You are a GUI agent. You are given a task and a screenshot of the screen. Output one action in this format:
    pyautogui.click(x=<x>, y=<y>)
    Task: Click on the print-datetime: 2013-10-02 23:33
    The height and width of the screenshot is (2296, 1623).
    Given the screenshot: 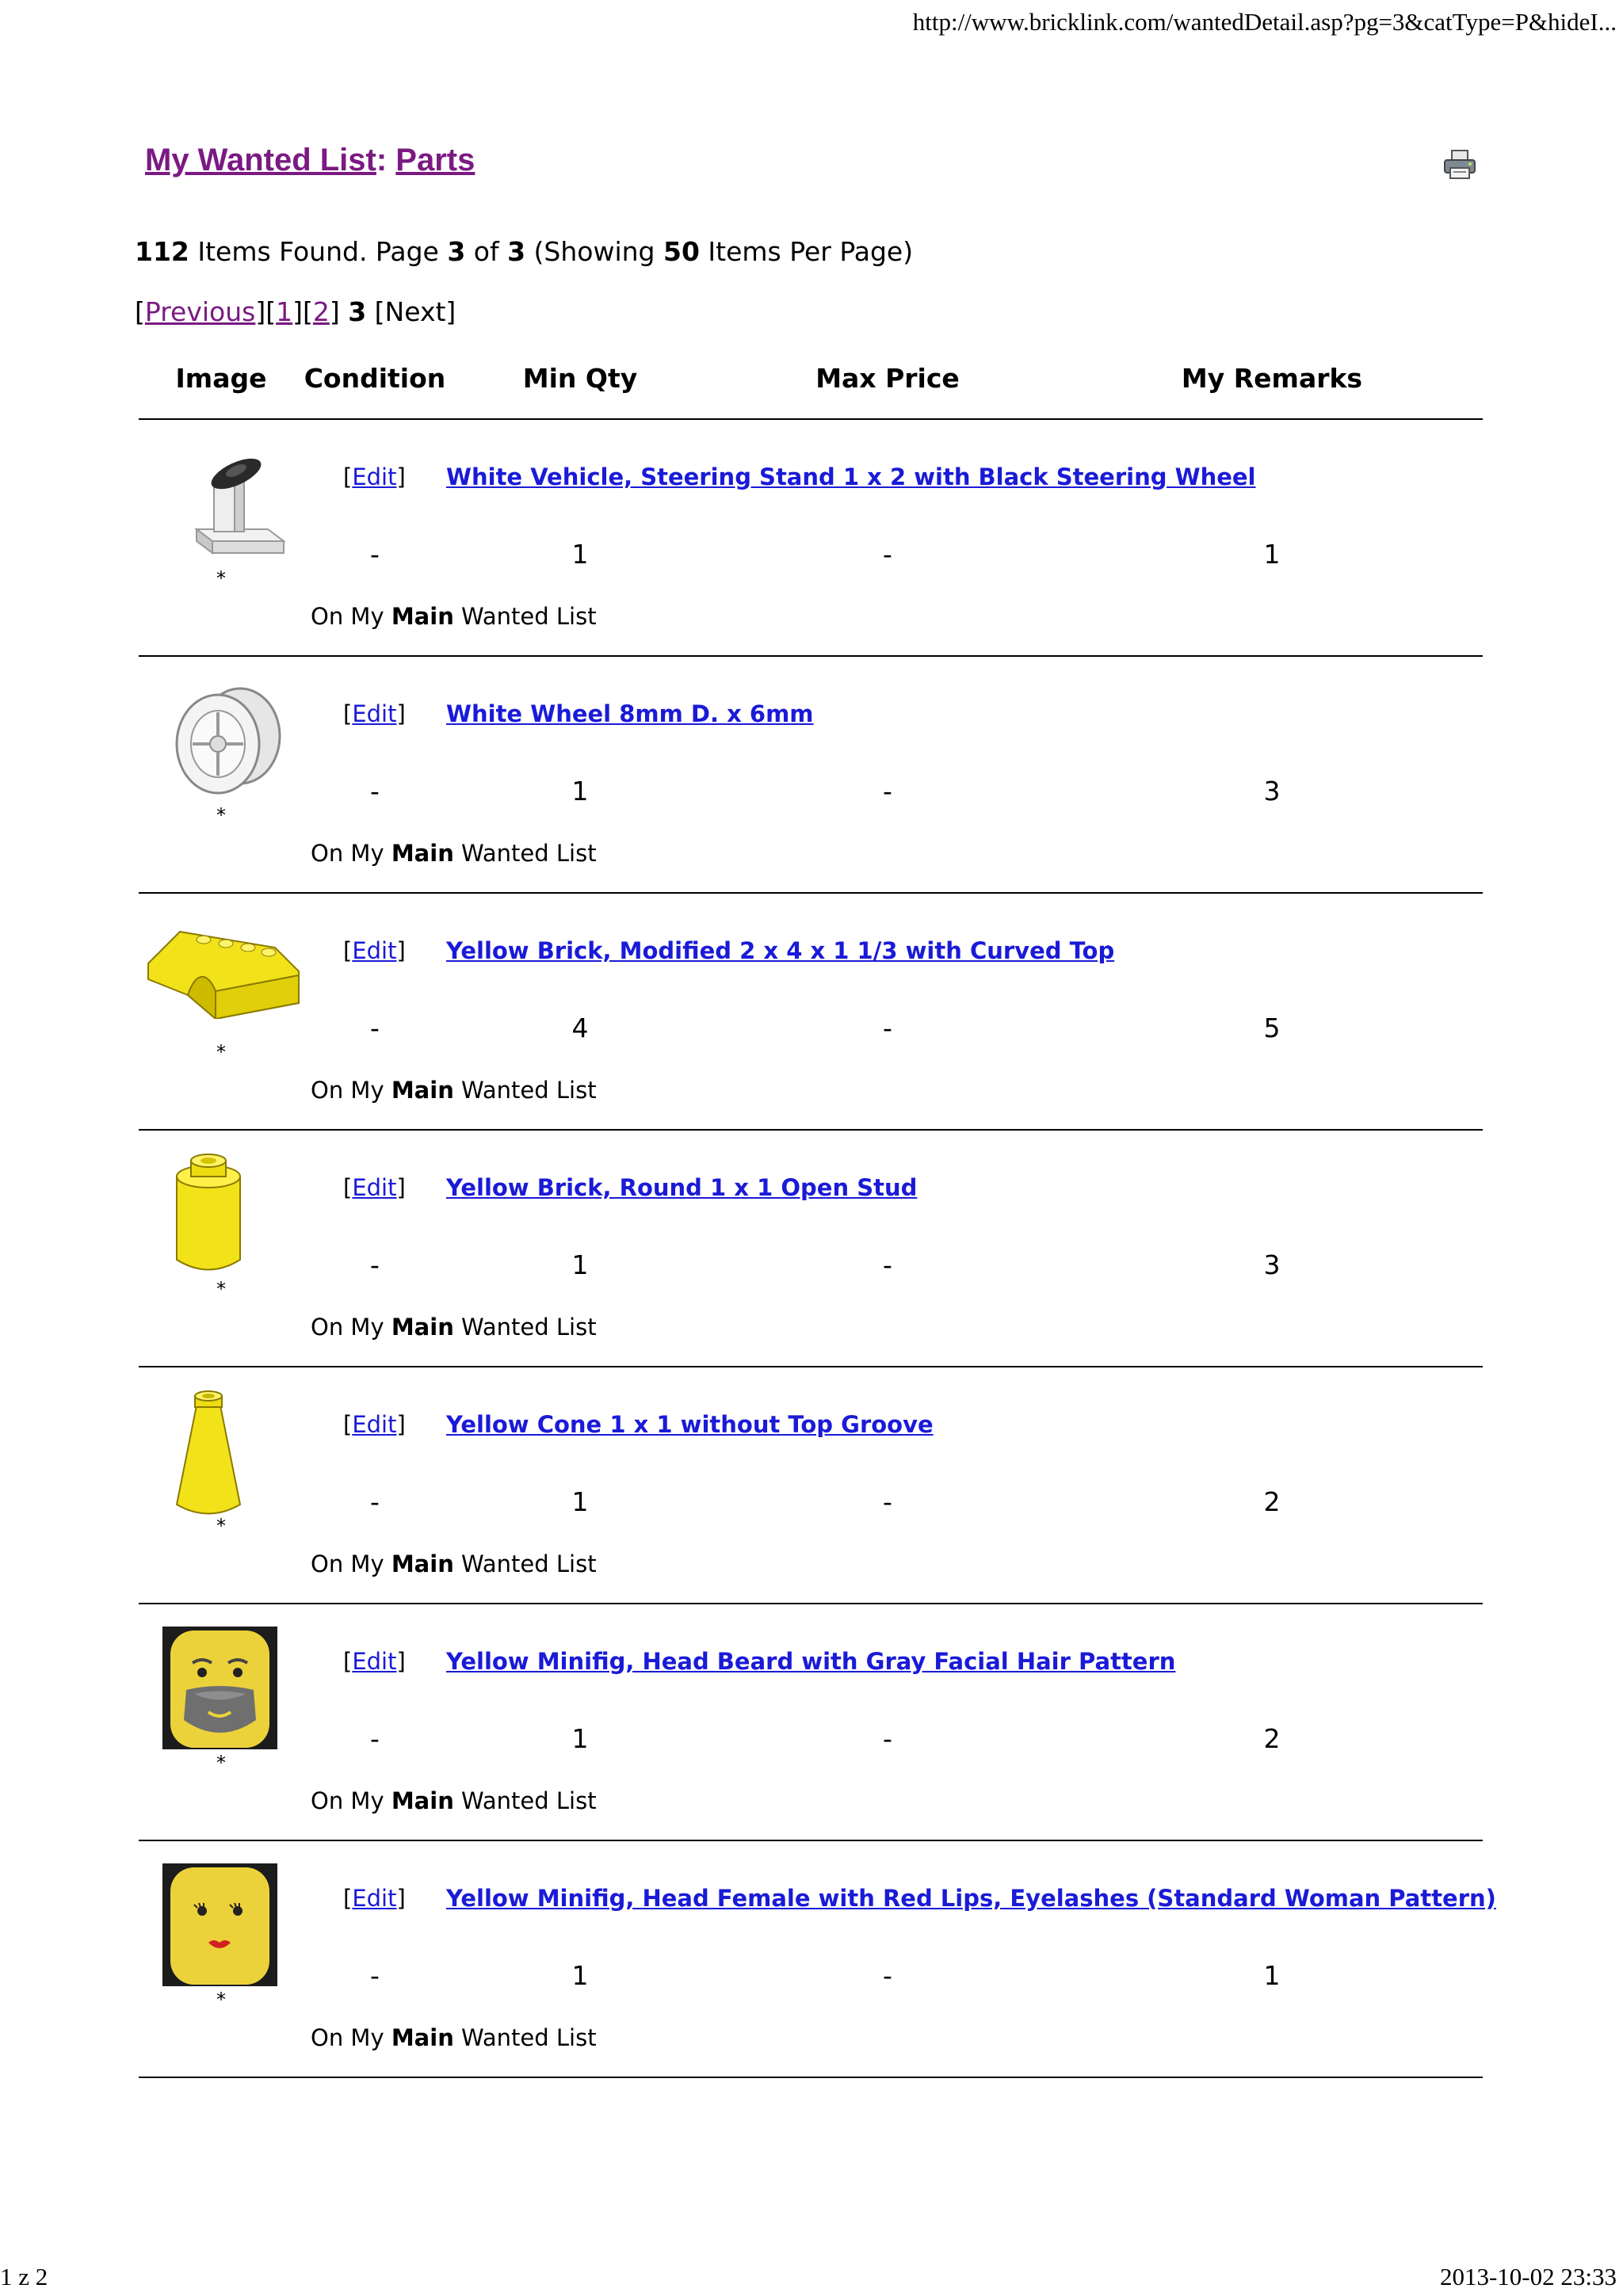 What is the action you would take?
    pyautogui.click(x=1528, y=2276)
    